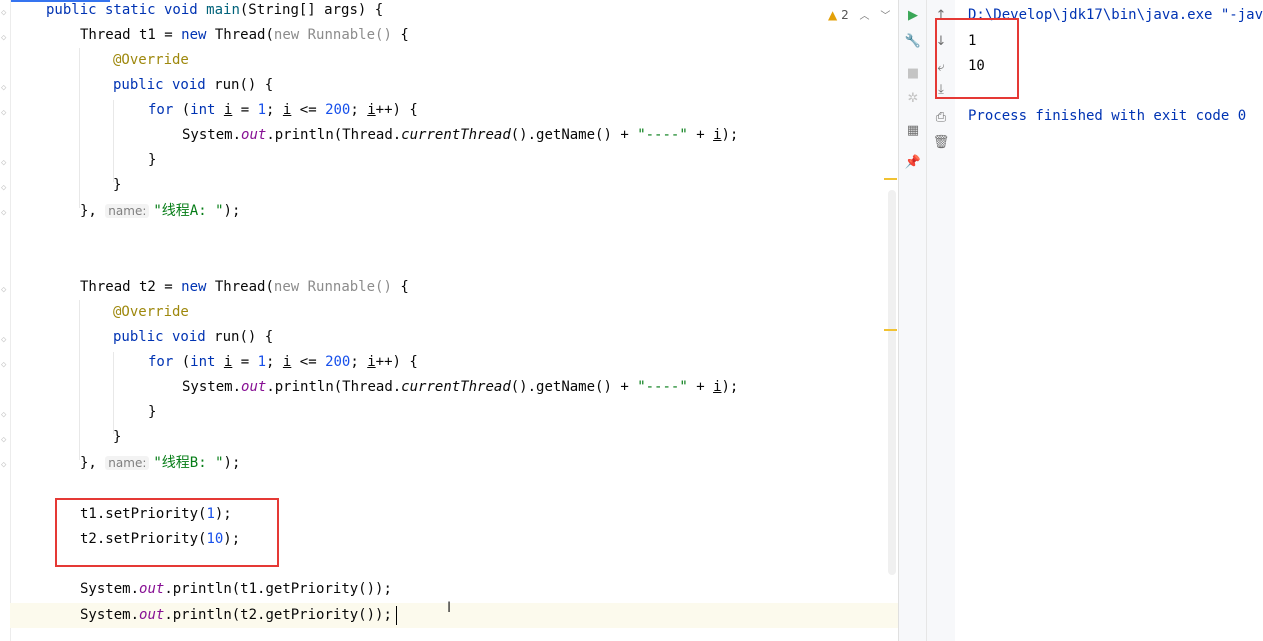 The height and width of the screenshot is (641, 1263). What do you see at coordinates (885, 16) in the screenshot?
I see `chevron-down-icon: ﹀` at bounding box center [885, 16].